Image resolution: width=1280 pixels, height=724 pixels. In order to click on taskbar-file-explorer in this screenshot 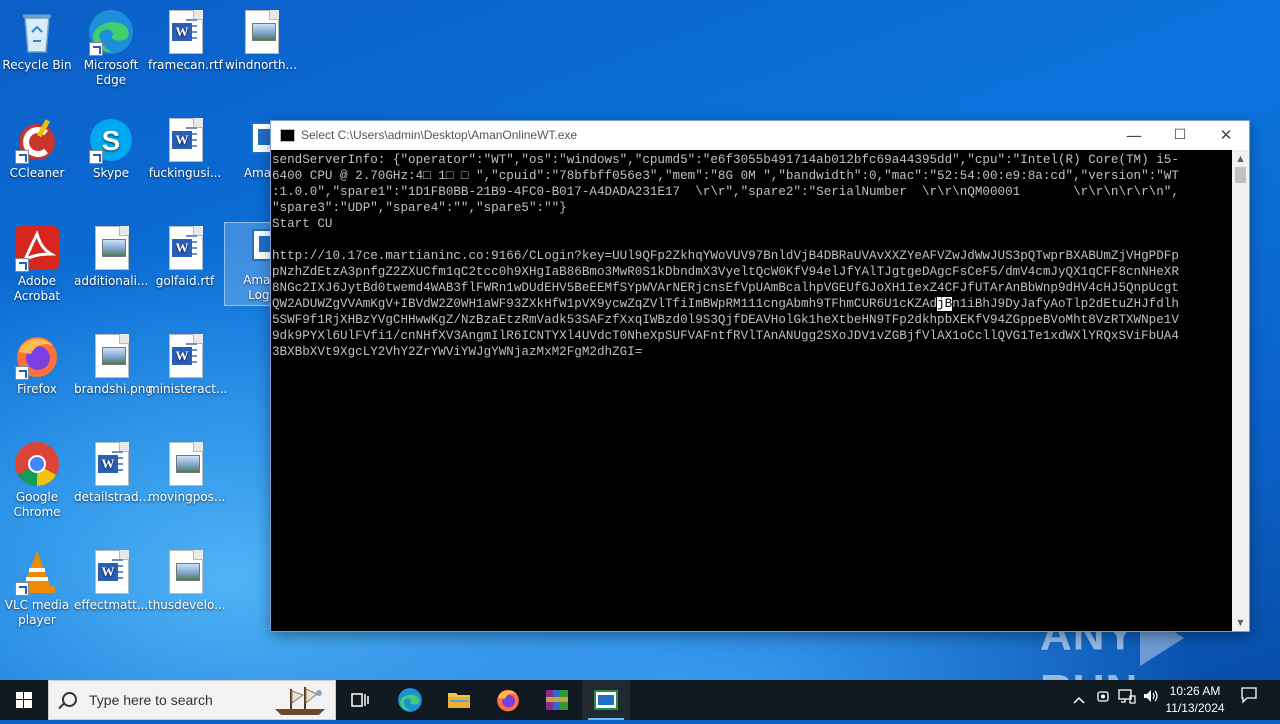, I will do `click(459, 700)`.